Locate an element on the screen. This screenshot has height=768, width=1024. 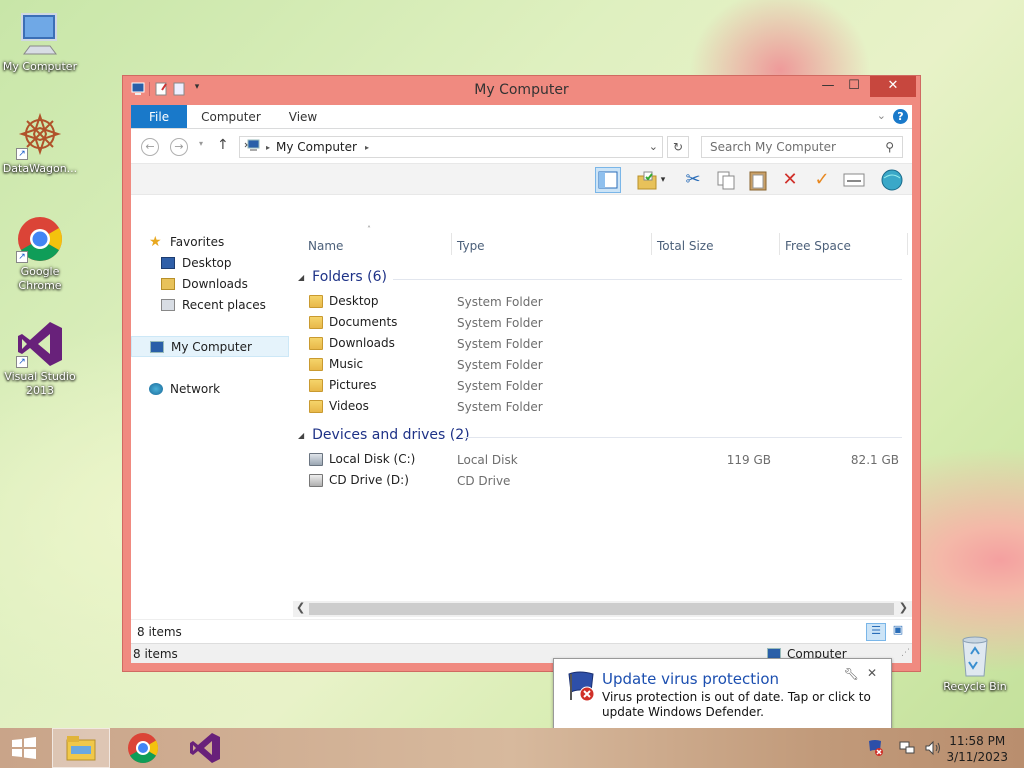
tab-file: File is located at coordinates (159, 116).